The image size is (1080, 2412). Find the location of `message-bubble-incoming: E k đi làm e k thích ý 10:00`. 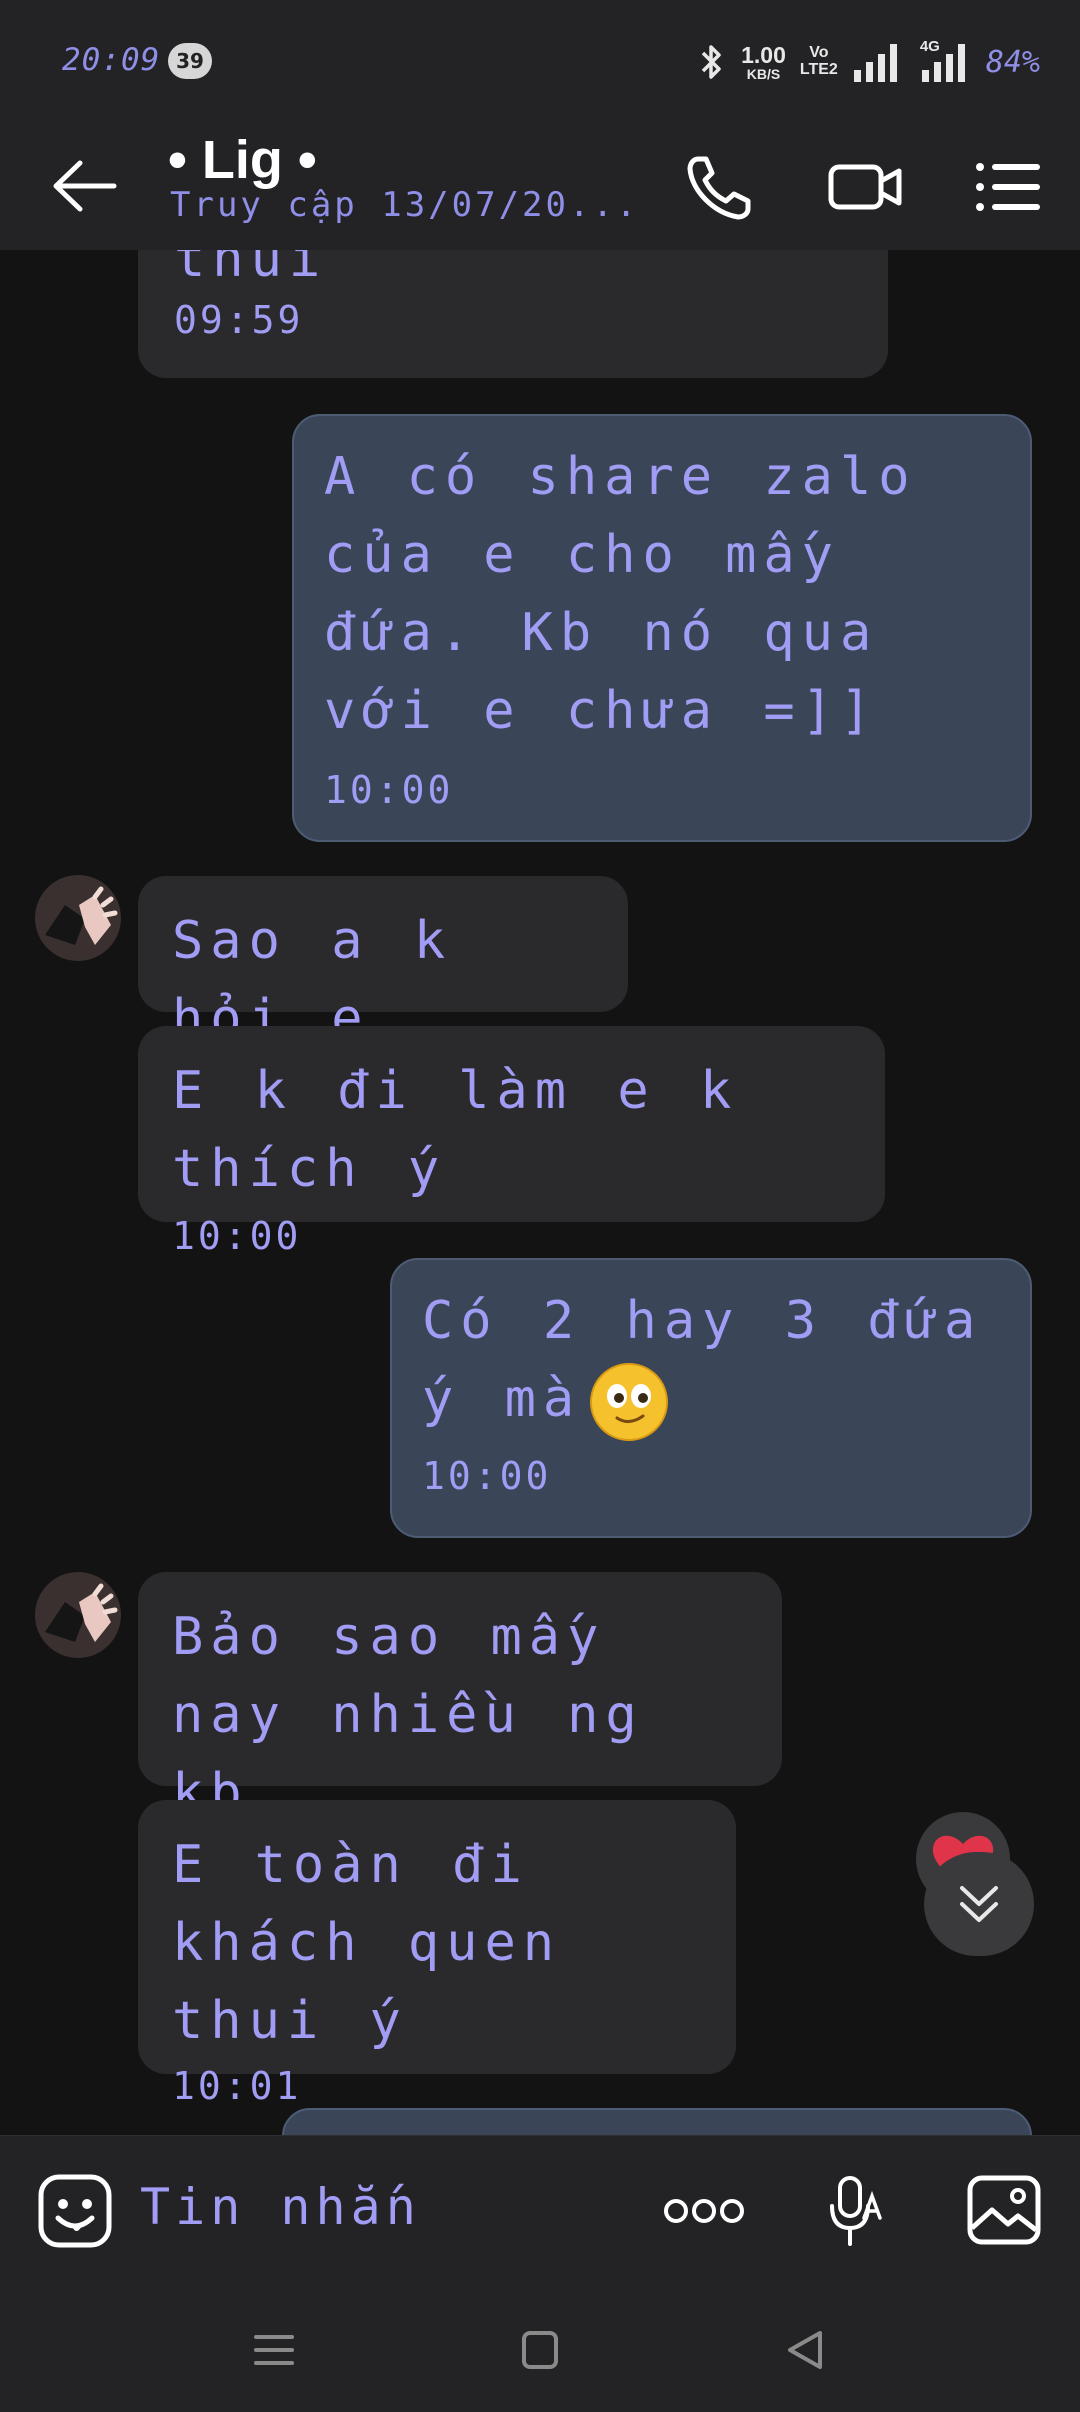

message-bubble-incoming: E k đi làm e k thích ý 10:00 is located at coordinates (511, 1142).